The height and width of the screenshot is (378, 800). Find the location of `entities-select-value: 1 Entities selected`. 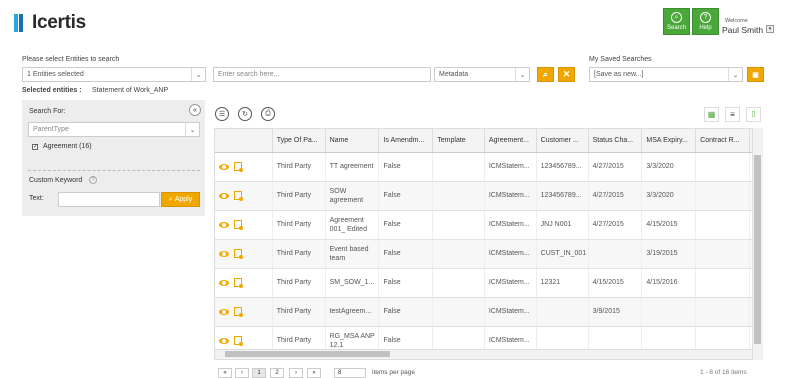

entities-select-value: 1 Entities selected is located at coordinates (55, 74).